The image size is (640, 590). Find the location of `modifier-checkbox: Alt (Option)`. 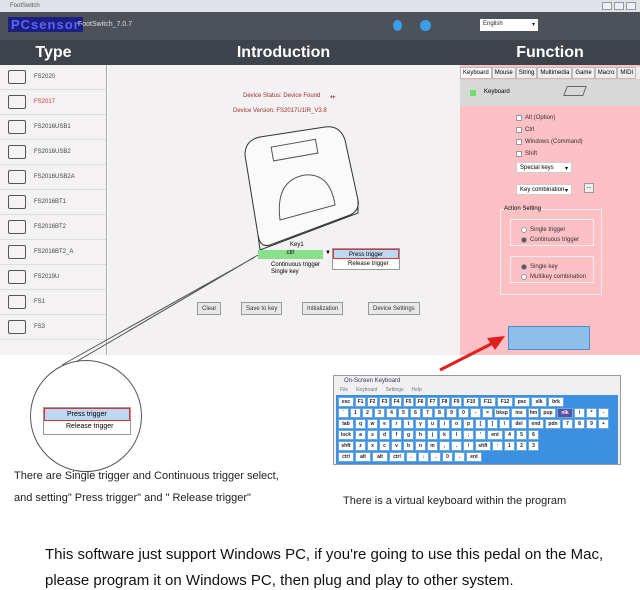

modifier-checkbox: Alt (Option) is located at coordinates (549, 118).